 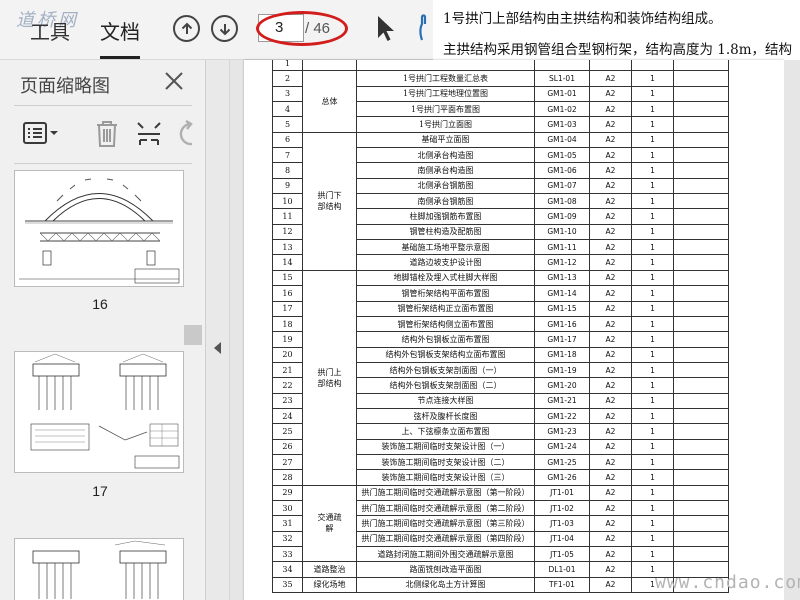 What do you see at coordinates (445, 324) in the screenshot?
I see `drawing-name-cell: 钢管桁架结构侧立面布置图` at bounding box center [445, 324].